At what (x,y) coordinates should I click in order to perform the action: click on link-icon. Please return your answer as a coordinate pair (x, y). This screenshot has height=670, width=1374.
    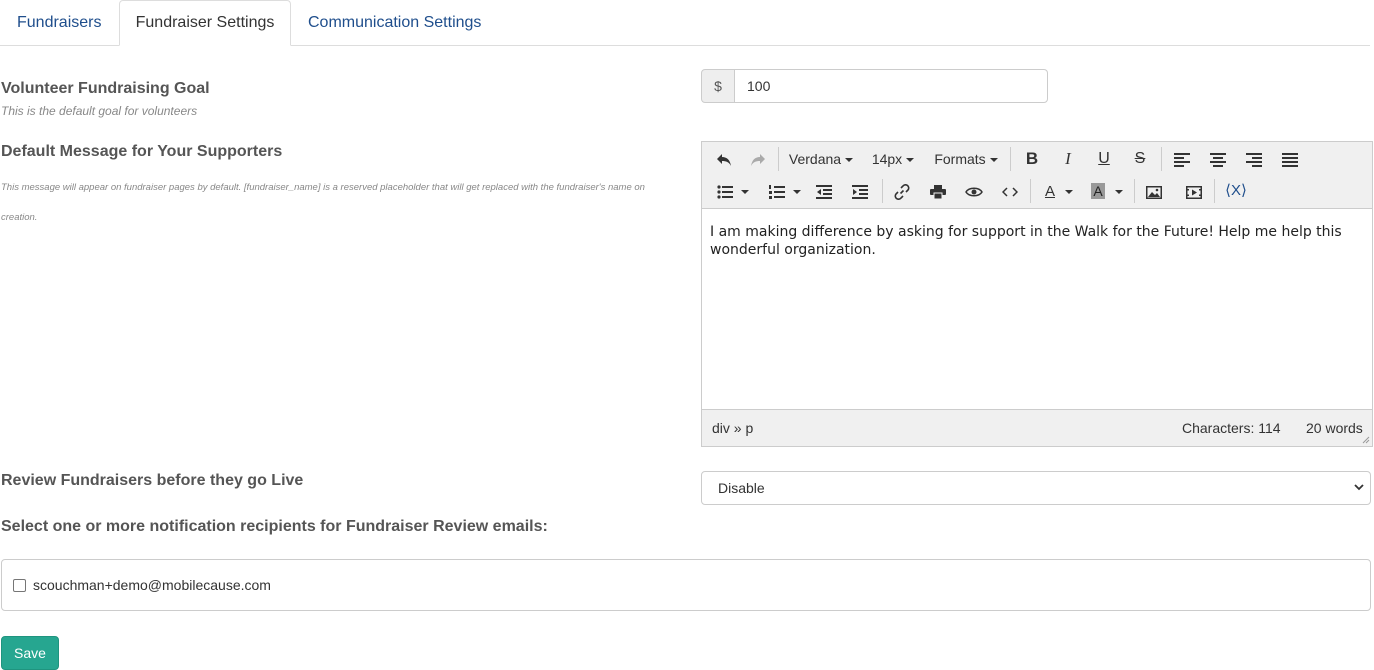
    Looking at the image, I should click on (902, 191).